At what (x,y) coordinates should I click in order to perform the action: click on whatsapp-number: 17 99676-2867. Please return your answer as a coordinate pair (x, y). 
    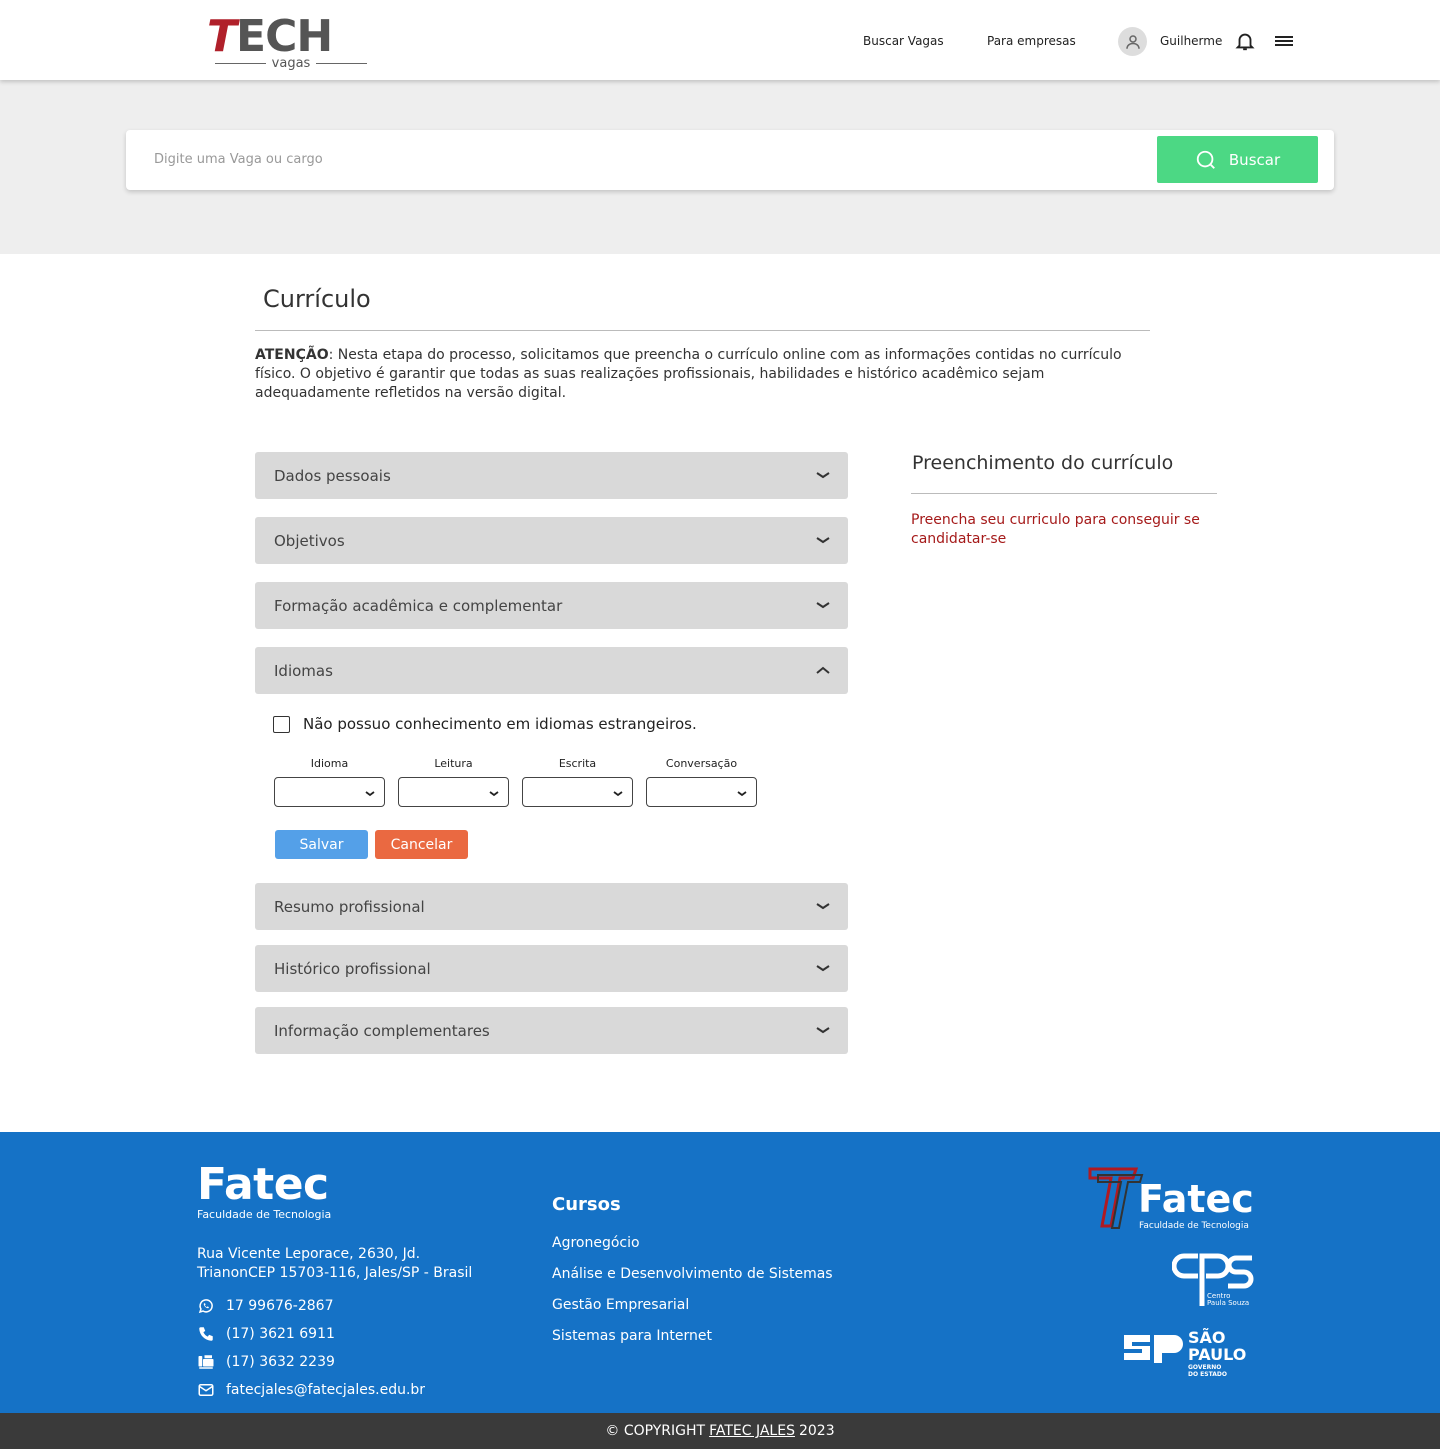
    Looking at the image, I should click on (280, 1306).